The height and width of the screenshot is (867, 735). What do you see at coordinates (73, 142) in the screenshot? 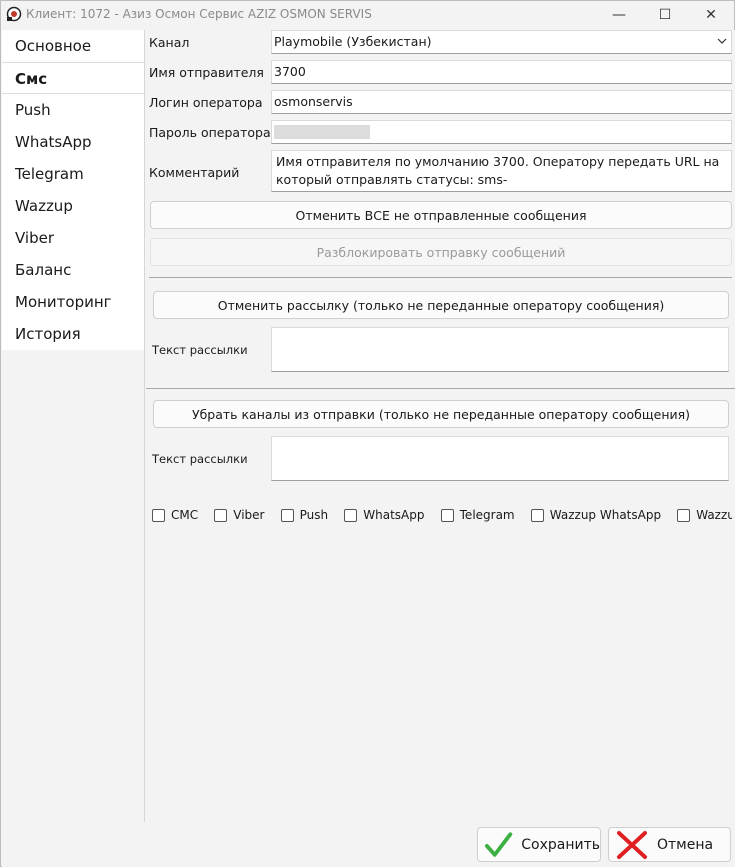
I see `sidebar-item-whatsapp: WhatsApp` at bounding box center [73, 142].